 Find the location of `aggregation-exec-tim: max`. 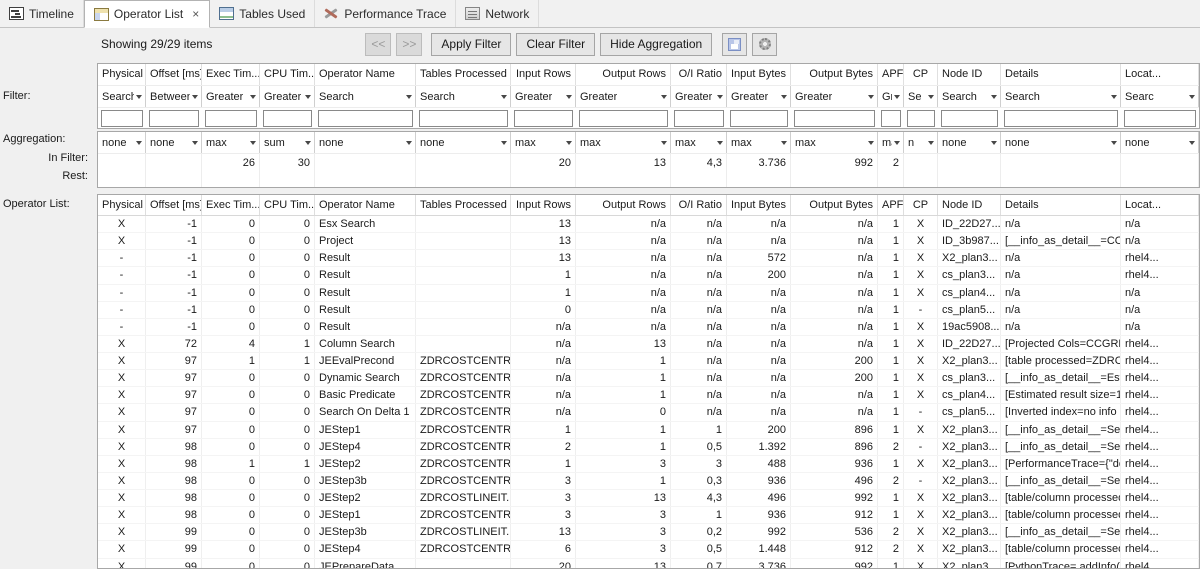

aggregation-exec-tim: max is located at coordinates (231, 142).